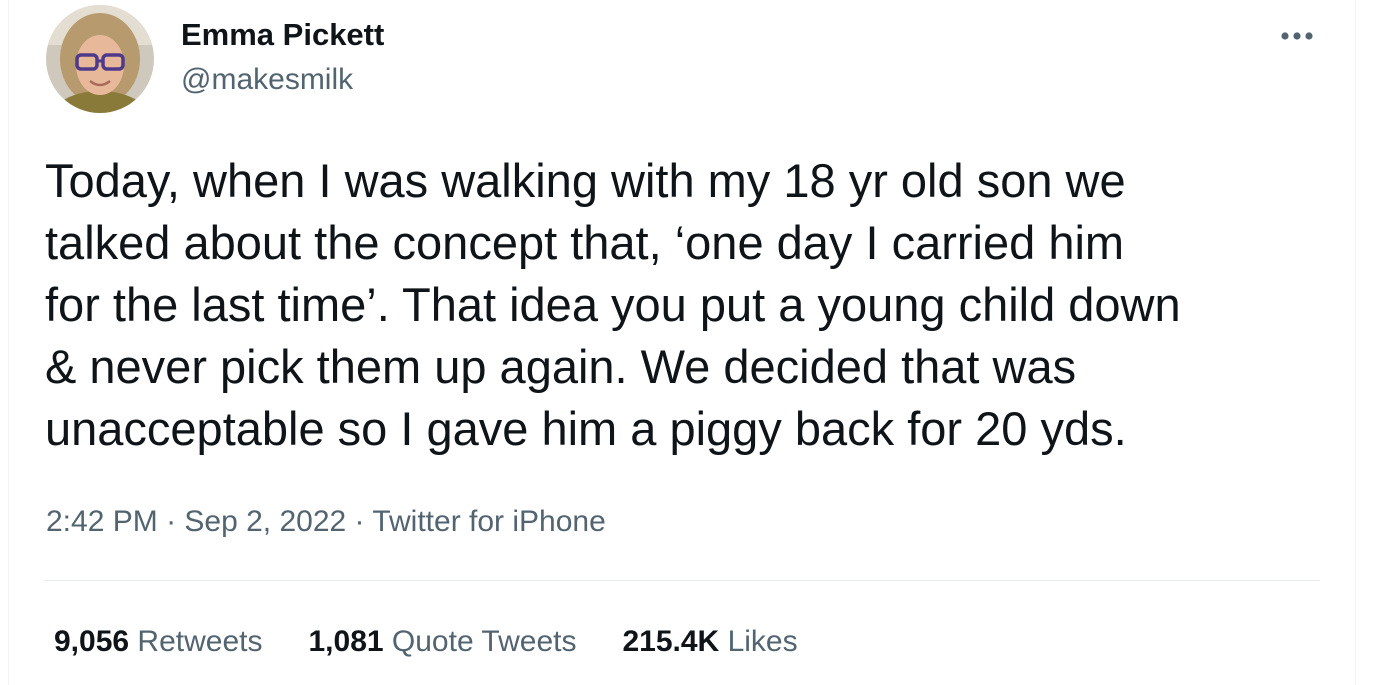 Image resolution: width=1394 pixels, height=685 pixels. I want to click on retweets-label: Retweets, so click(200, 641).